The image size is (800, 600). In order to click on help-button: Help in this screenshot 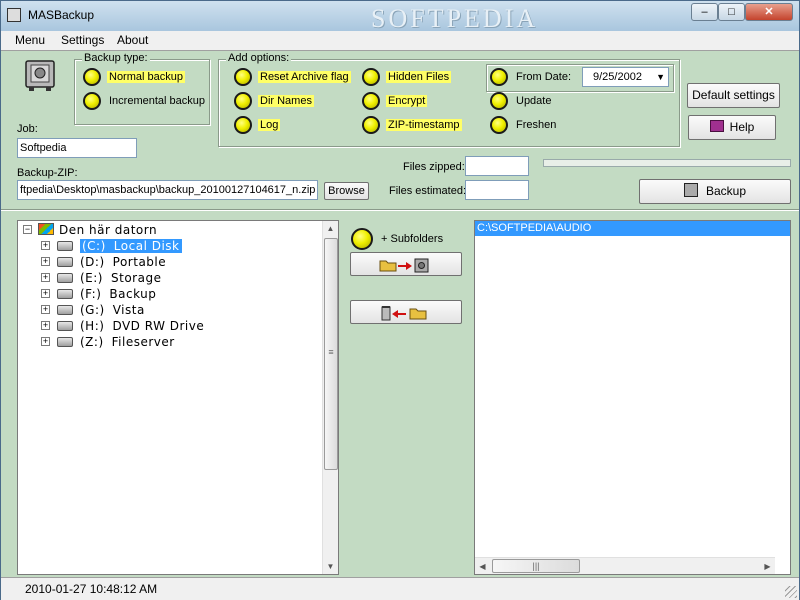, I will do `click(732, 127)`.